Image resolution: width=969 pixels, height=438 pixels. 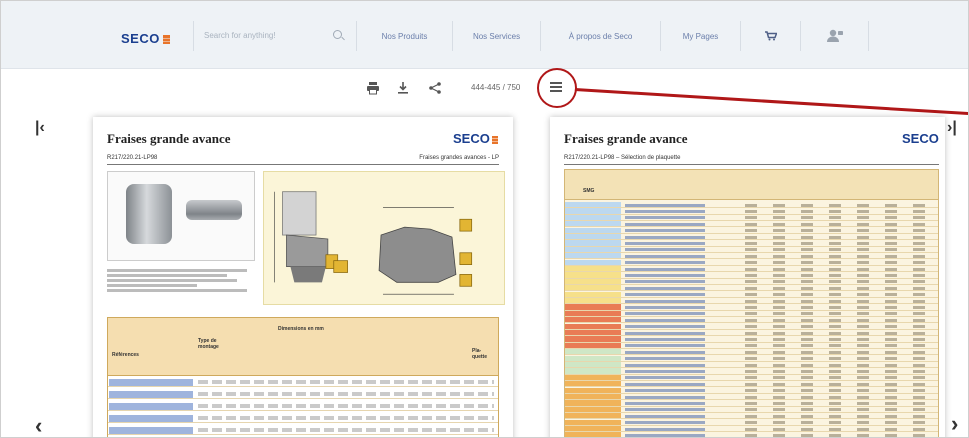 I want to click on search-box: Search for anything!, so click(x=275, y=36).